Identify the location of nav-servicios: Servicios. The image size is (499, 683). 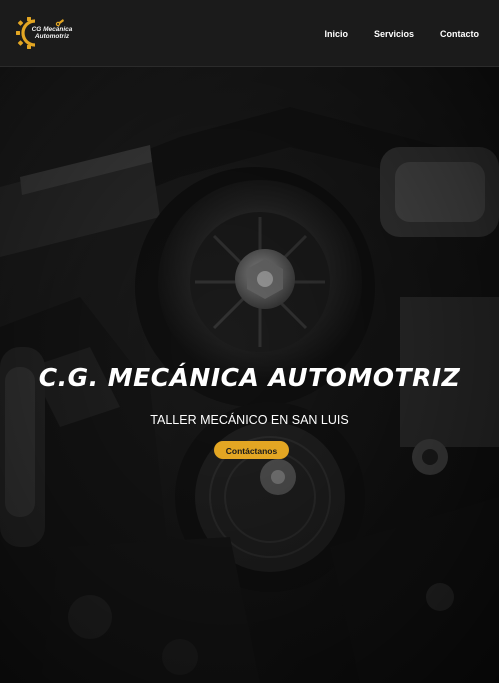
(394, 34).